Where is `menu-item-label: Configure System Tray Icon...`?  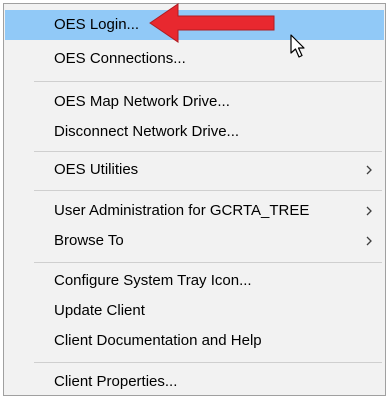 menu-item-label: Configure System Tray Icon... is located at coordinates (153, 280).